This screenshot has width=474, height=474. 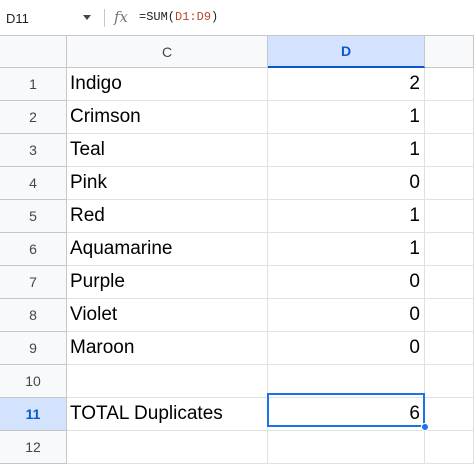 What do you see at coordinates (167, 216) in the screenshot?
I see `cell-c: Red` at bounding box center [167, 216].